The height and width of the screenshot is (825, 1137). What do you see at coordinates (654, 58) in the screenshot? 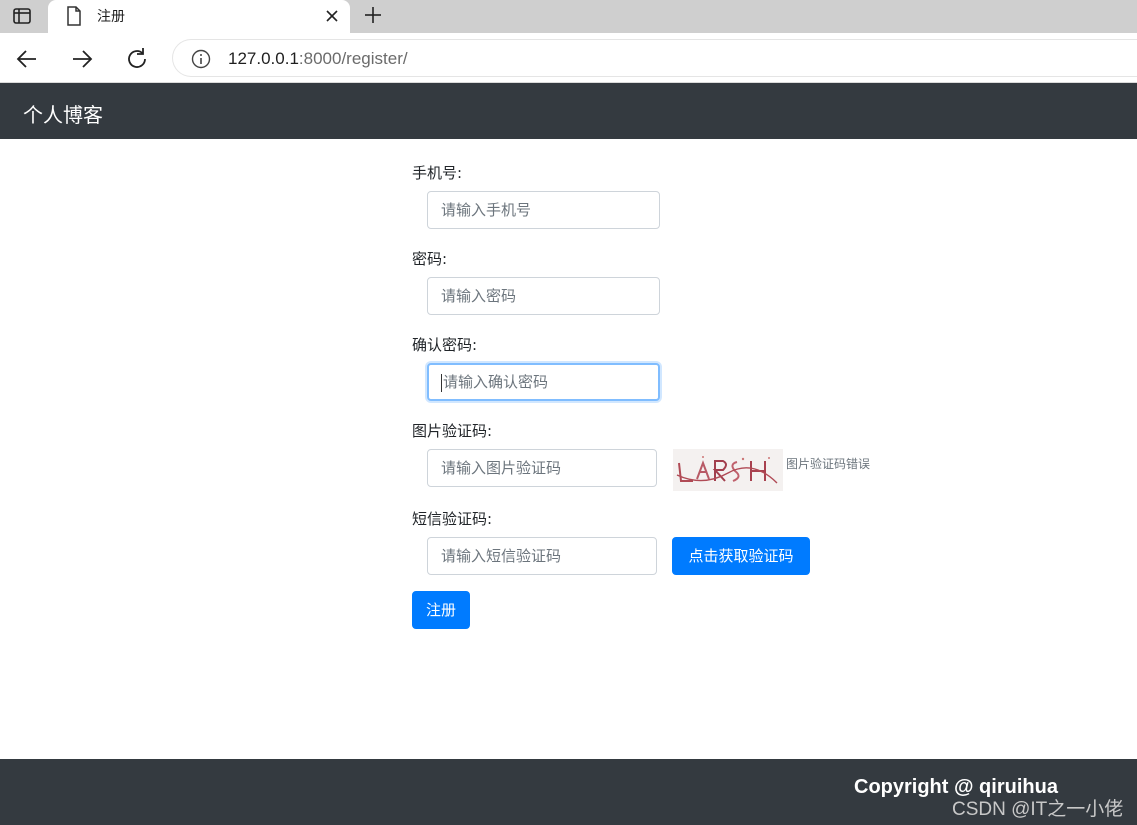
I see `url-field: 127.0.0.1:8000/register/` at bounding box center [654, 58].